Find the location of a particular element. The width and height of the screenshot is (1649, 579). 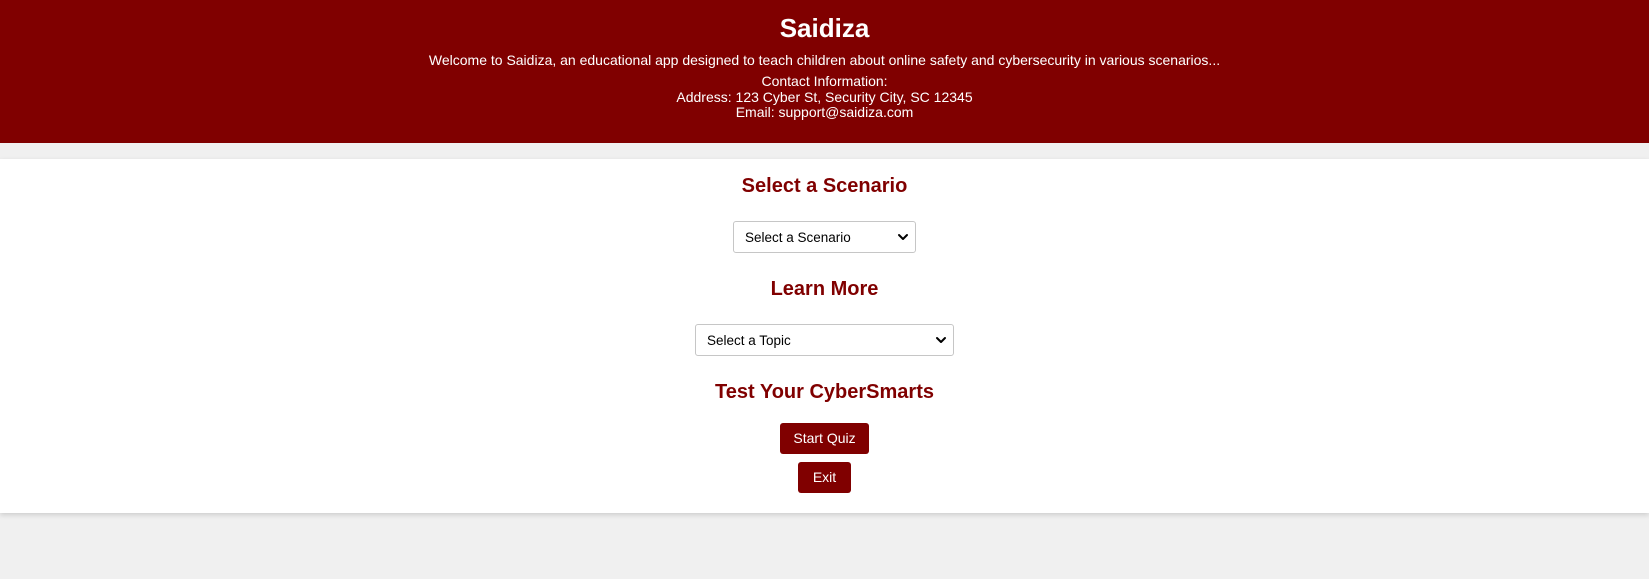

start-quiz-button: Start Quiz is located at coordinates (824, 438).